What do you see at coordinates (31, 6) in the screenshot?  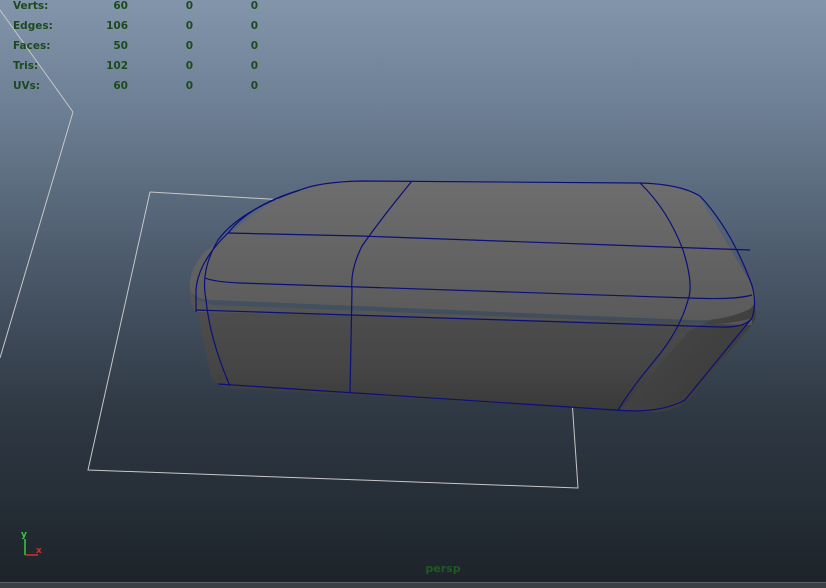 I see `hud-label: Verts:` at bounding box center [31, 6].